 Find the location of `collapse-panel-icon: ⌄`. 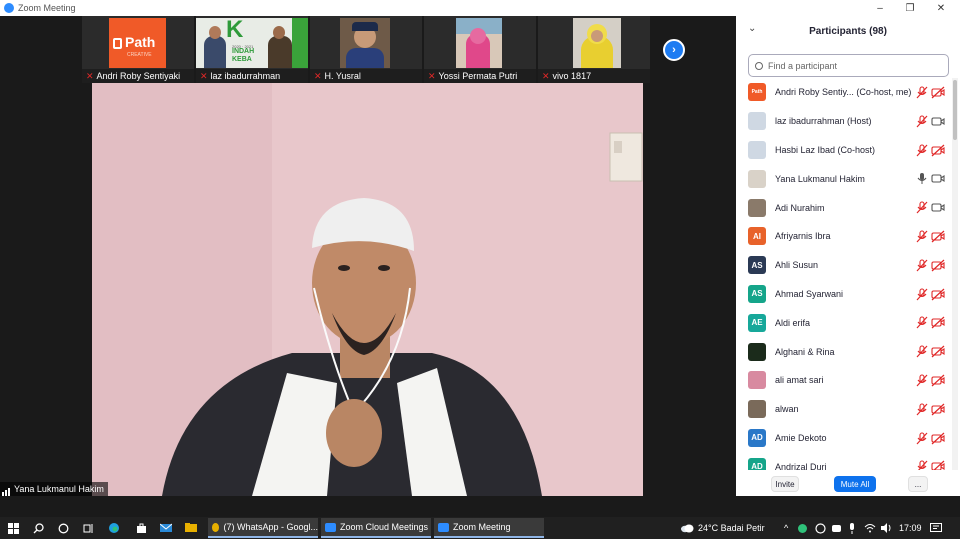

collapse-panel-icon: ⌄ is located at coordinates (752, 28).